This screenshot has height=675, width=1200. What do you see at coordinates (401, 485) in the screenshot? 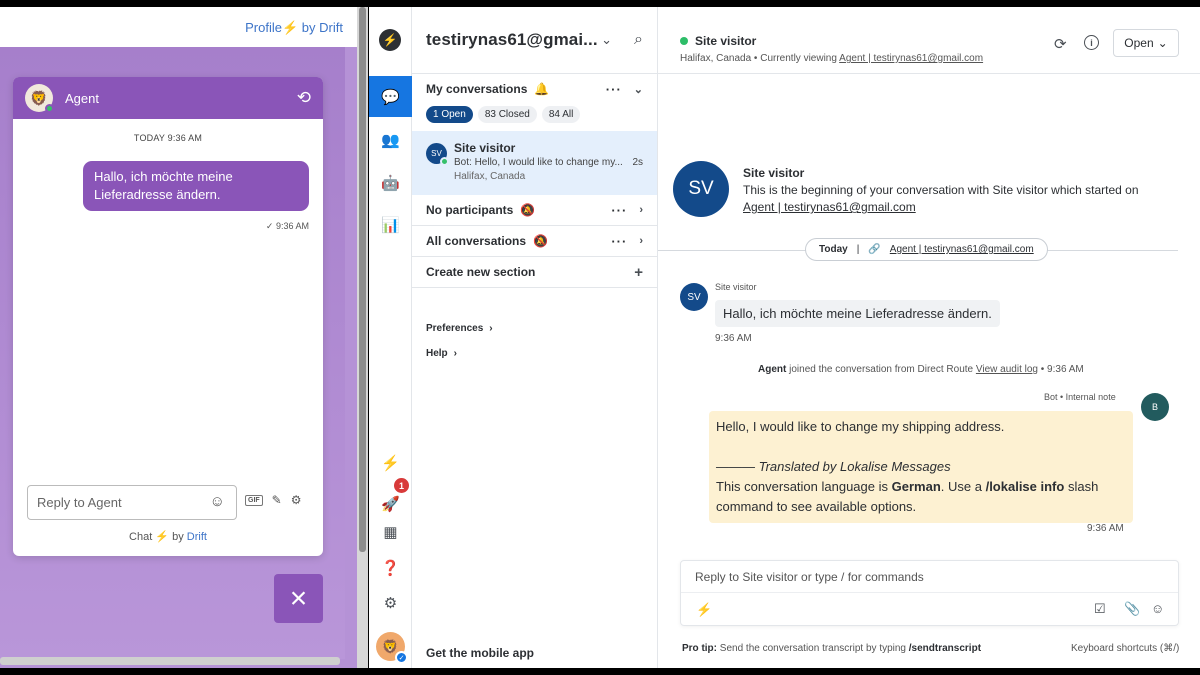
I see `notification-badge: 1` at bounding box center [401, 485].